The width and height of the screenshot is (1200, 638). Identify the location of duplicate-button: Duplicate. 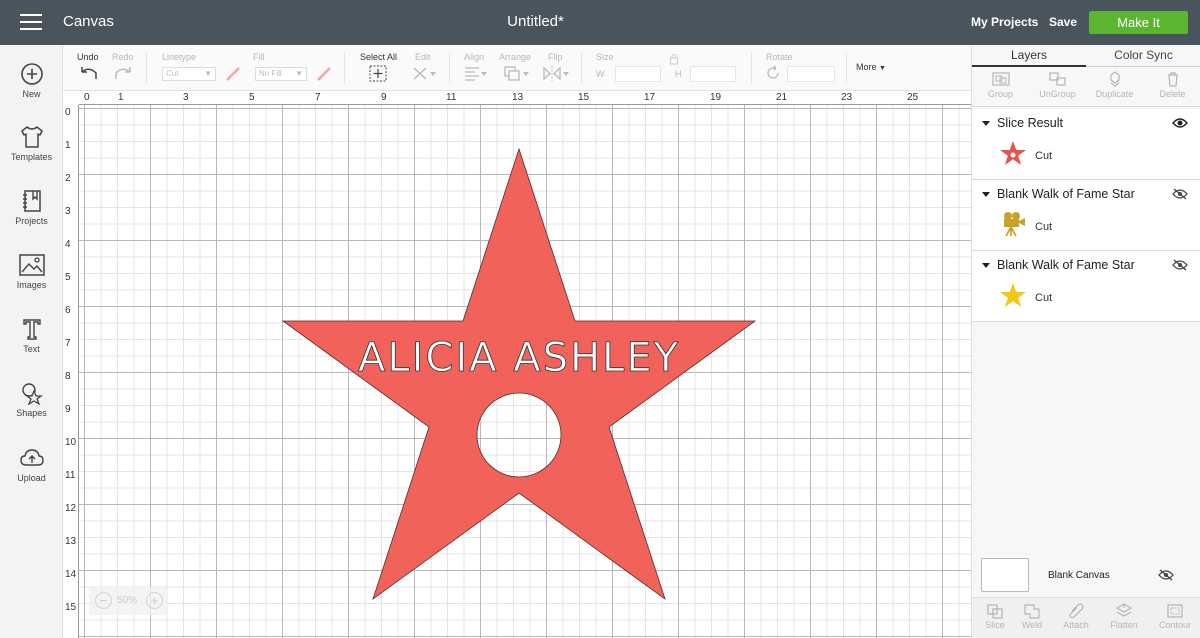
(1114, 83).